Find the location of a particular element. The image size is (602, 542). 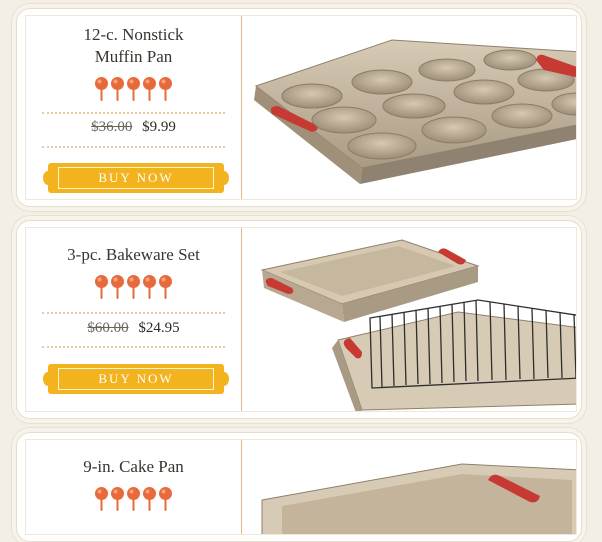

old-price: $36.00 is located at coordinates (112, 127).